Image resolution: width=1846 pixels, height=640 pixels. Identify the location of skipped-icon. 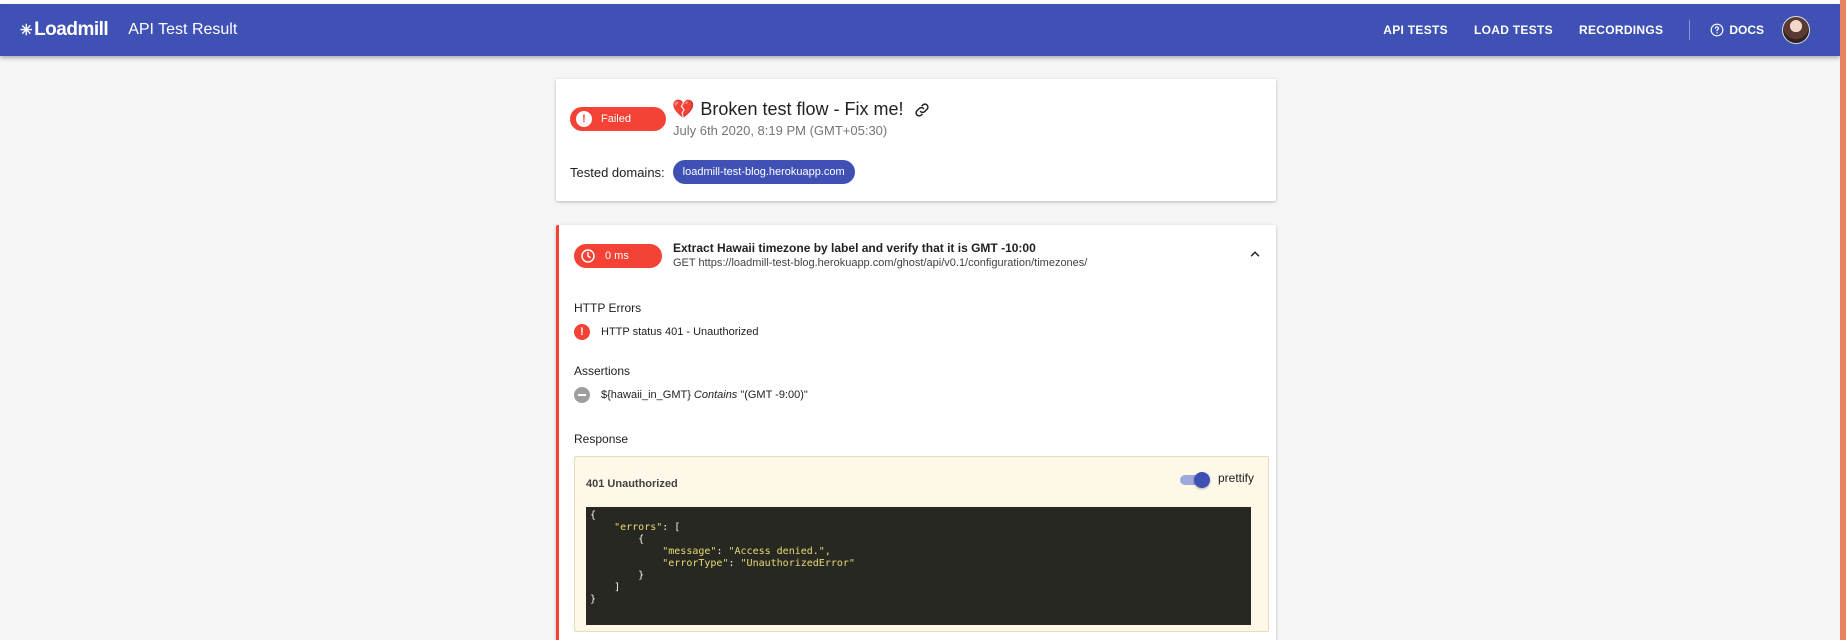
(582, 395).